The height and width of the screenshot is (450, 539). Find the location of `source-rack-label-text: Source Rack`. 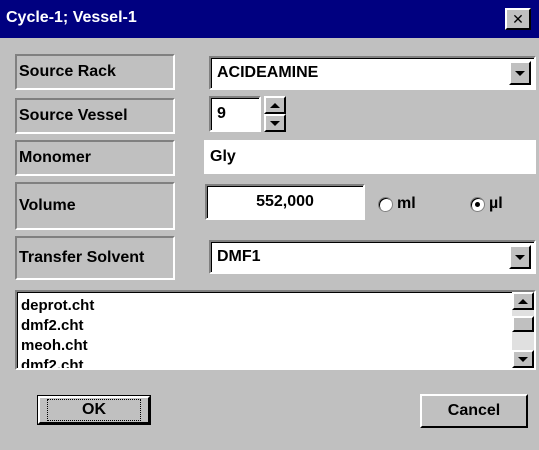

source-rack-label-text: Source Rack is located at coordinates (67, 71).